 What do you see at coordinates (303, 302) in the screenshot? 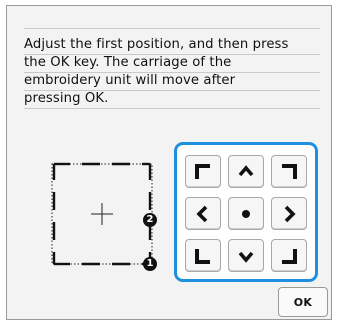
I see `ok-button: OK` at bounding box center [303, 302].